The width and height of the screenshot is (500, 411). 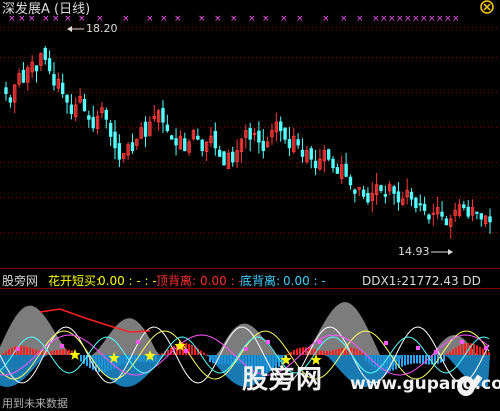 What do you see at coordinates (102, 28) in the screenshot?
I see `high-price-label: 18.20` at bounding box center [102, 28].